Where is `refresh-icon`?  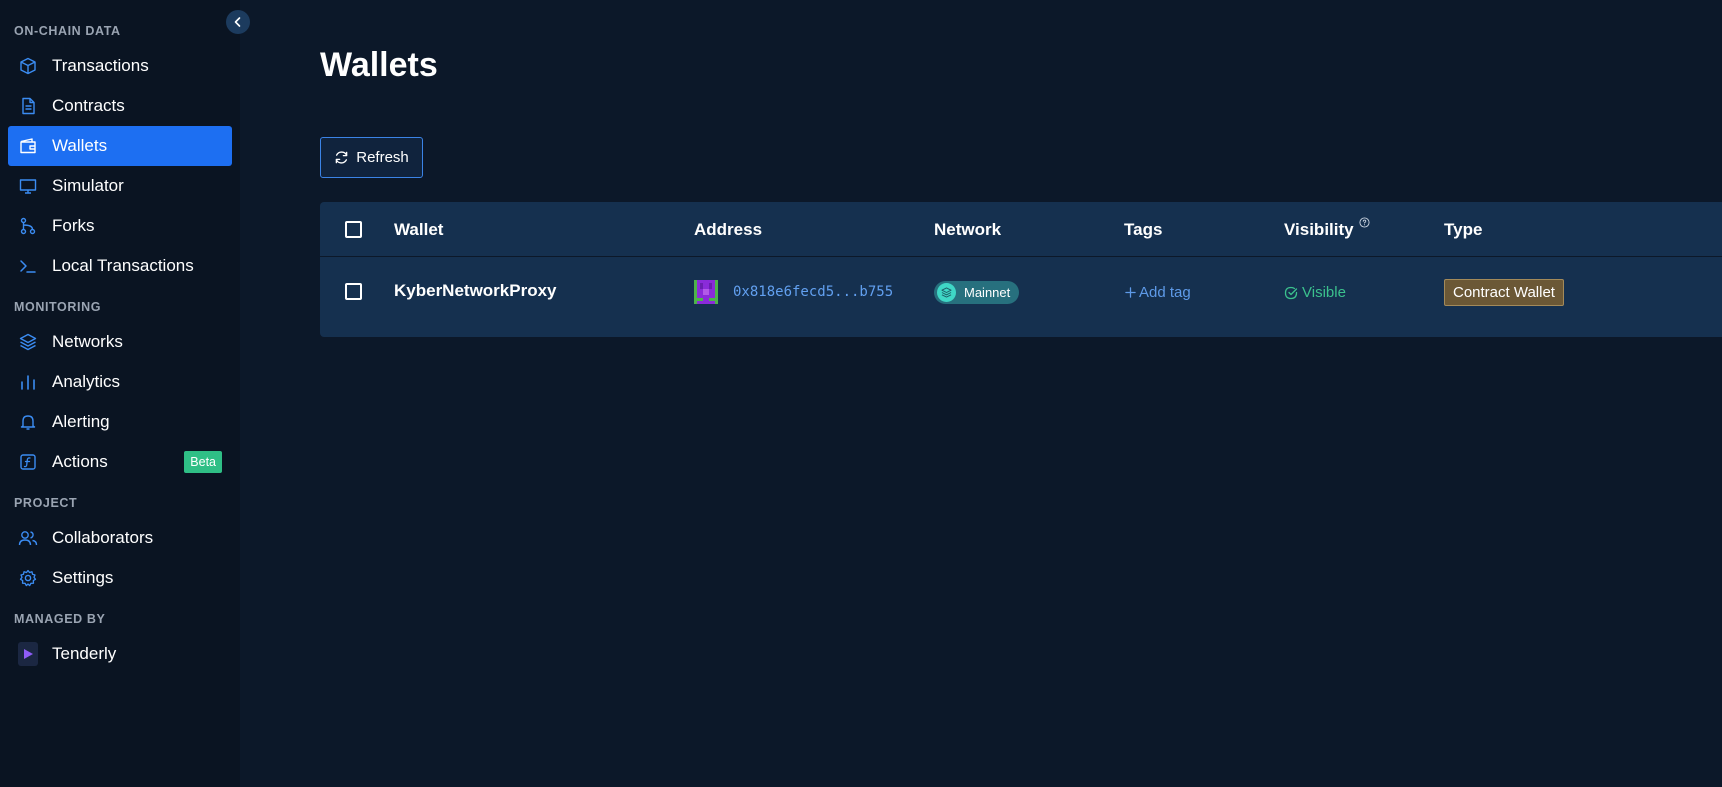
refresh-icon is located at coordinates (341, 157).